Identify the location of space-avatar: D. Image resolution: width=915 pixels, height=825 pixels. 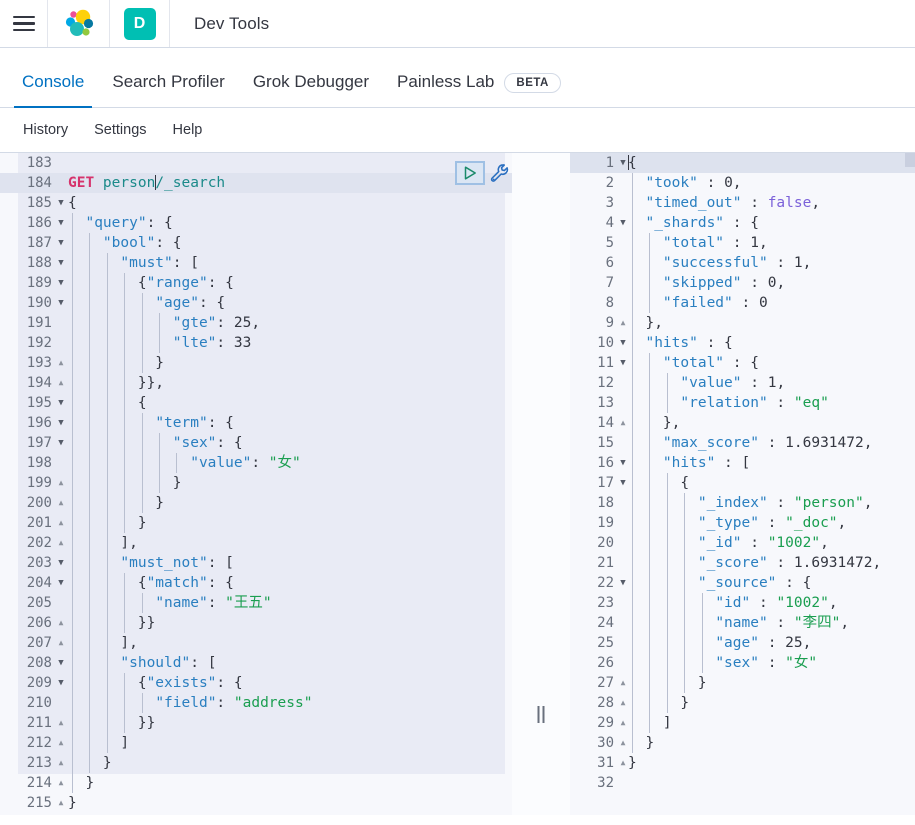
(140, 23).